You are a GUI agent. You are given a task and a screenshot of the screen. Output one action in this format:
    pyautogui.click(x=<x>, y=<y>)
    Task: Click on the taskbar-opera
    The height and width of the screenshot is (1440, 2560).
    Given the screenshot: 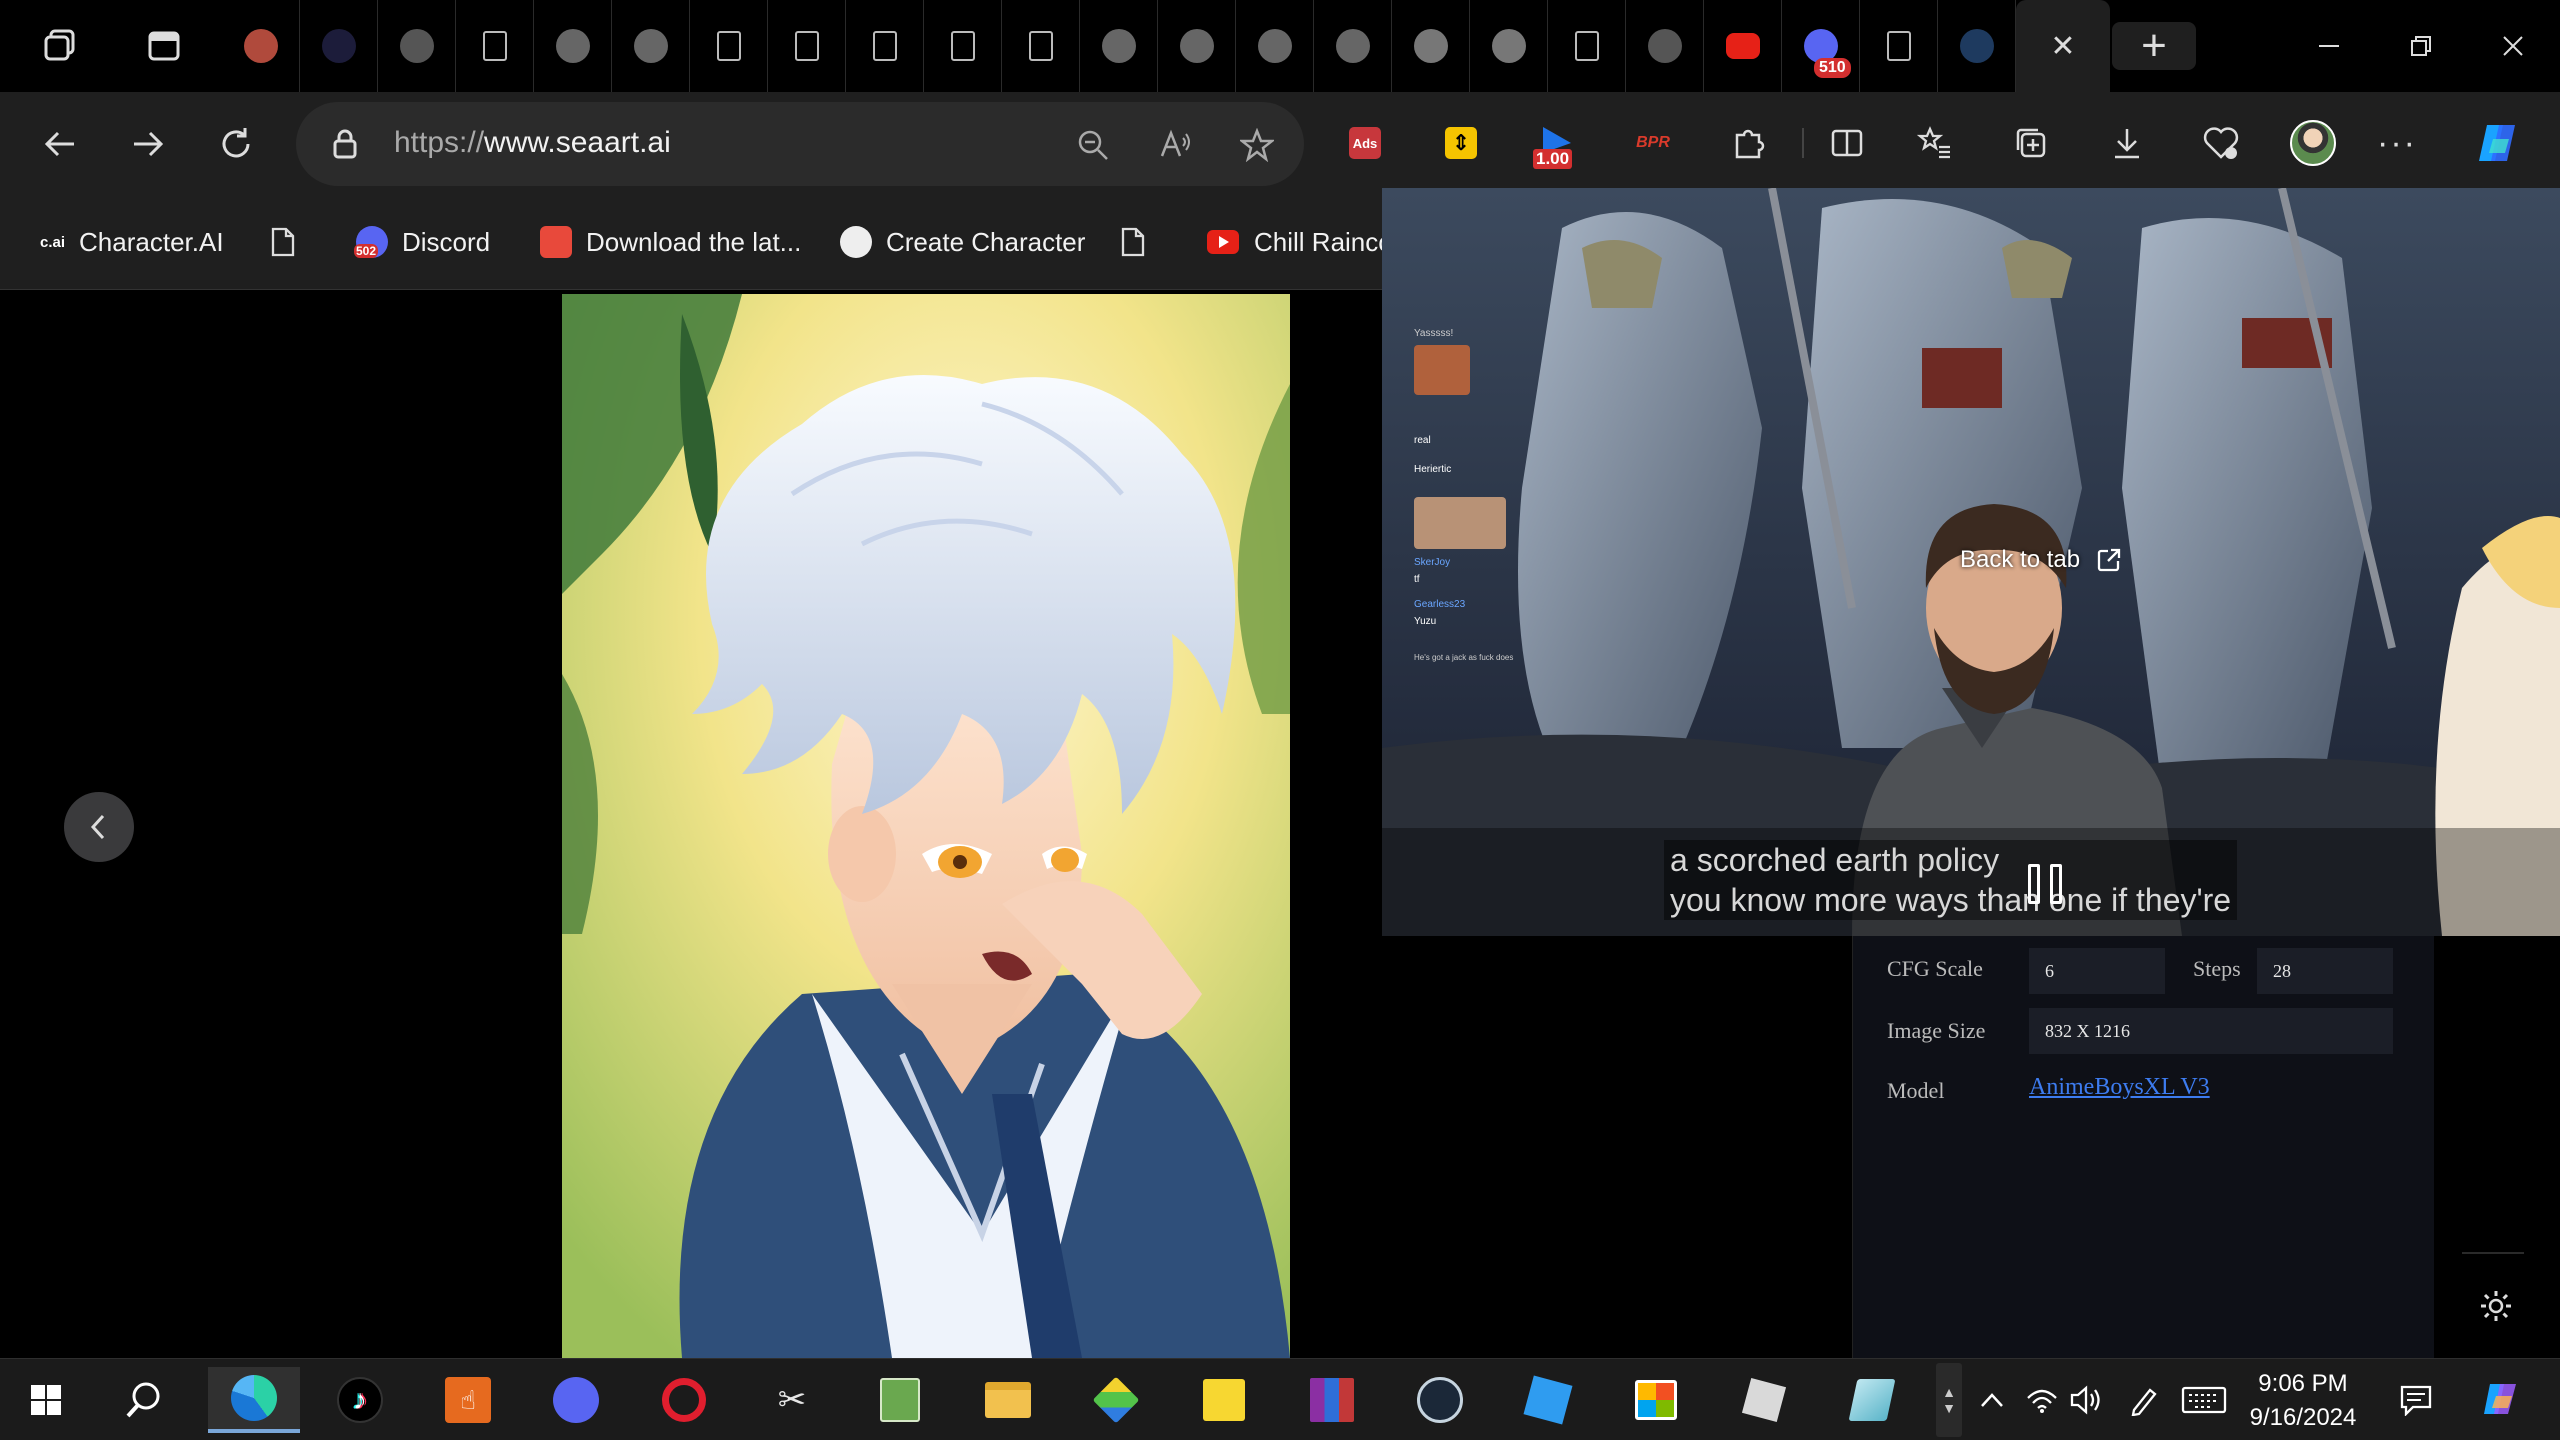 What is the action you would take?
    pyautogui.click(x=684, y=1400)
    